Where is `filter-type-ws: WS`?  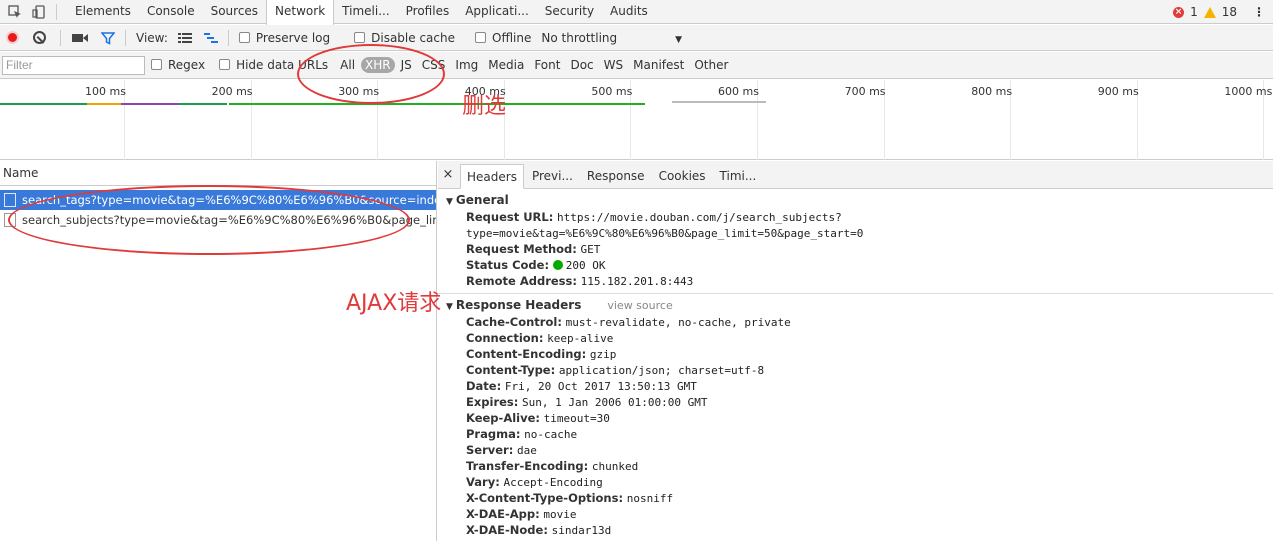 filter-type-ws: WS is located at coordinates (613, 65).